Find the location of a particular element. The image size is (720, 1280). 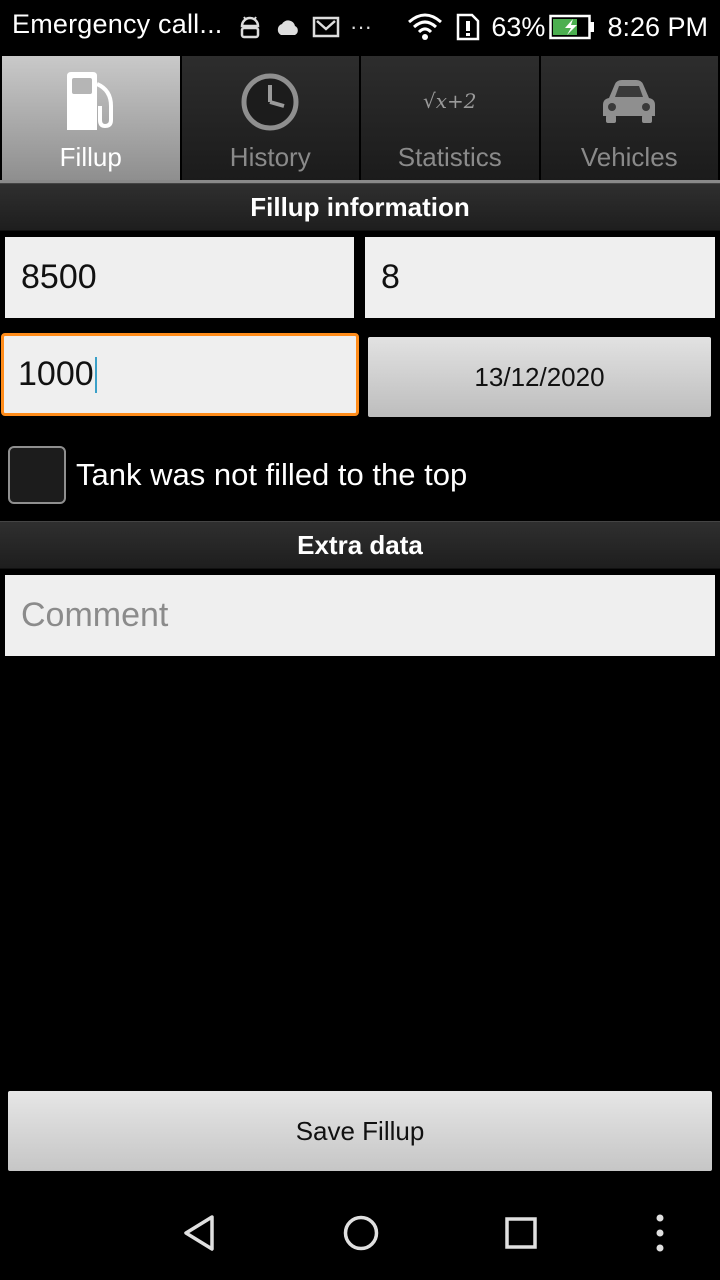

not-full-checkbox is located at coordinates (37, 475).